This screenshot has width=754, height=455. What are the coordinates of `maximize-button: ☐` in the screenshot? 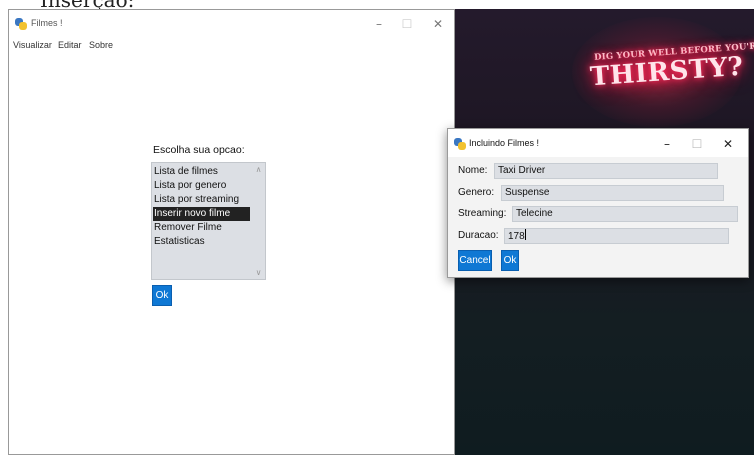 It's located at (407, 24).